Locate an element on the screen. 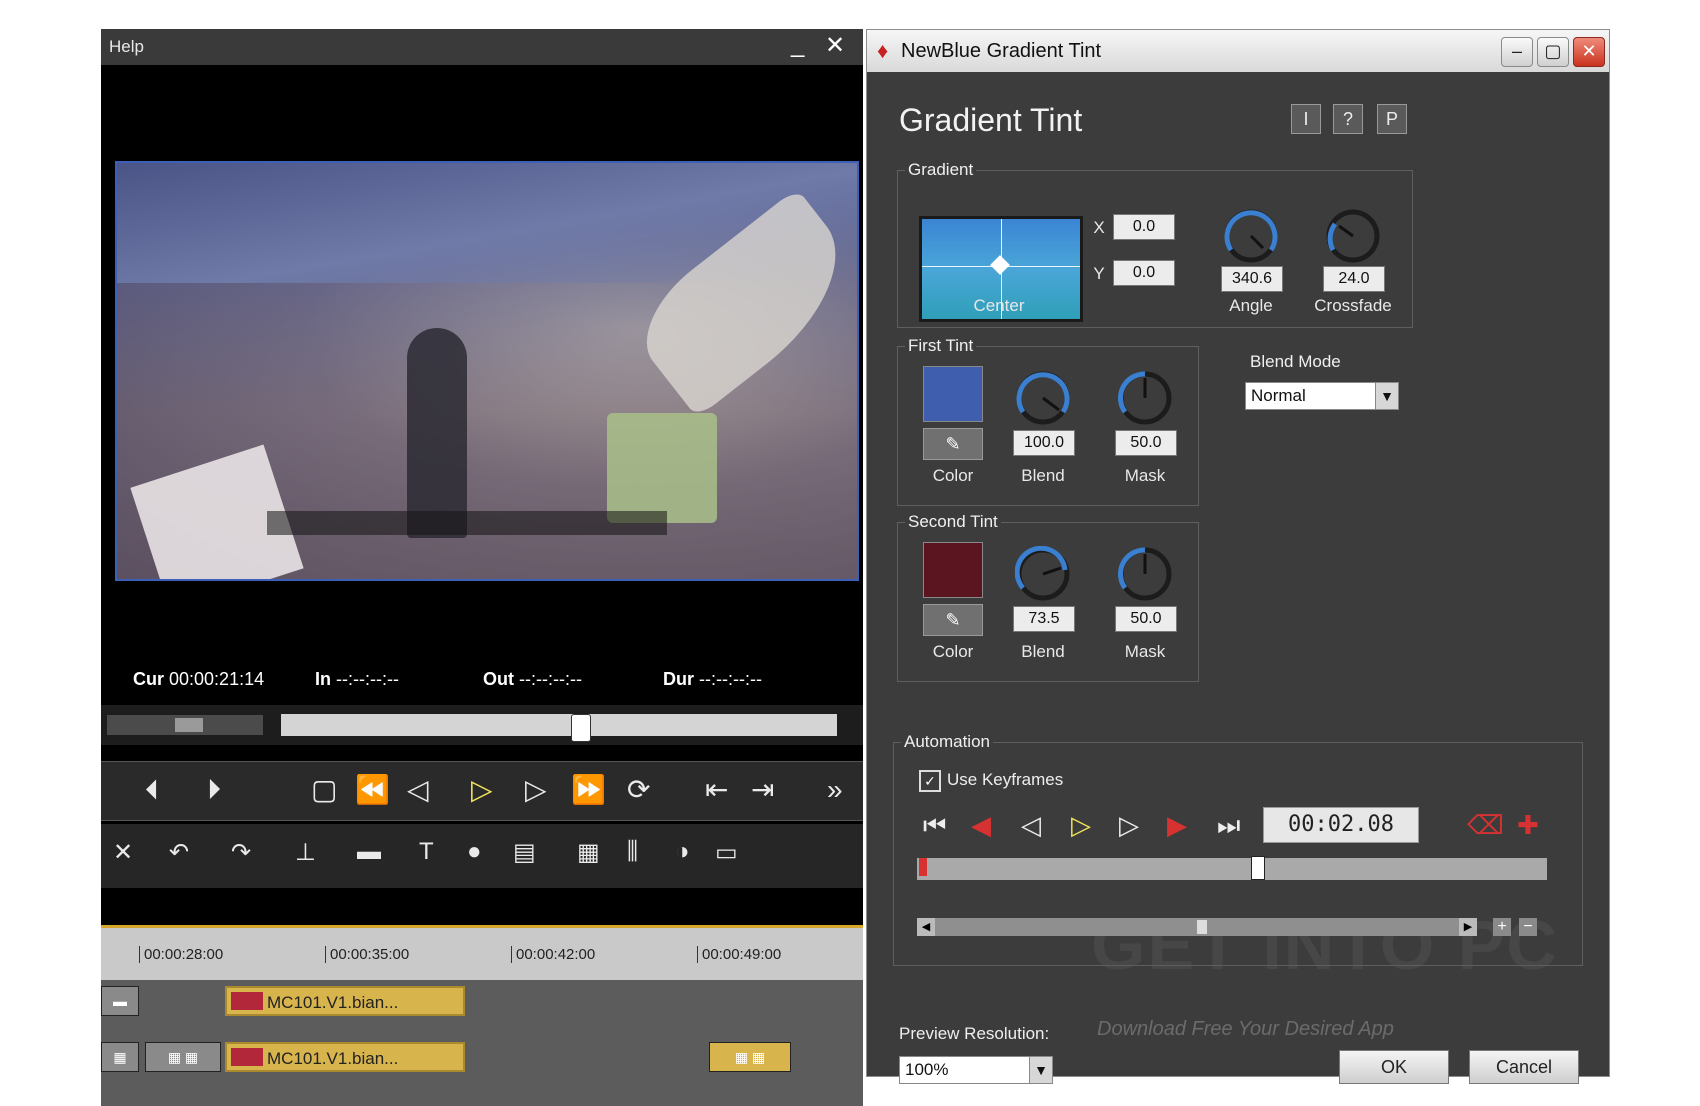 The image size is (1700, 1106). delete-icon: ✕ is located at coordinates (123, 852).